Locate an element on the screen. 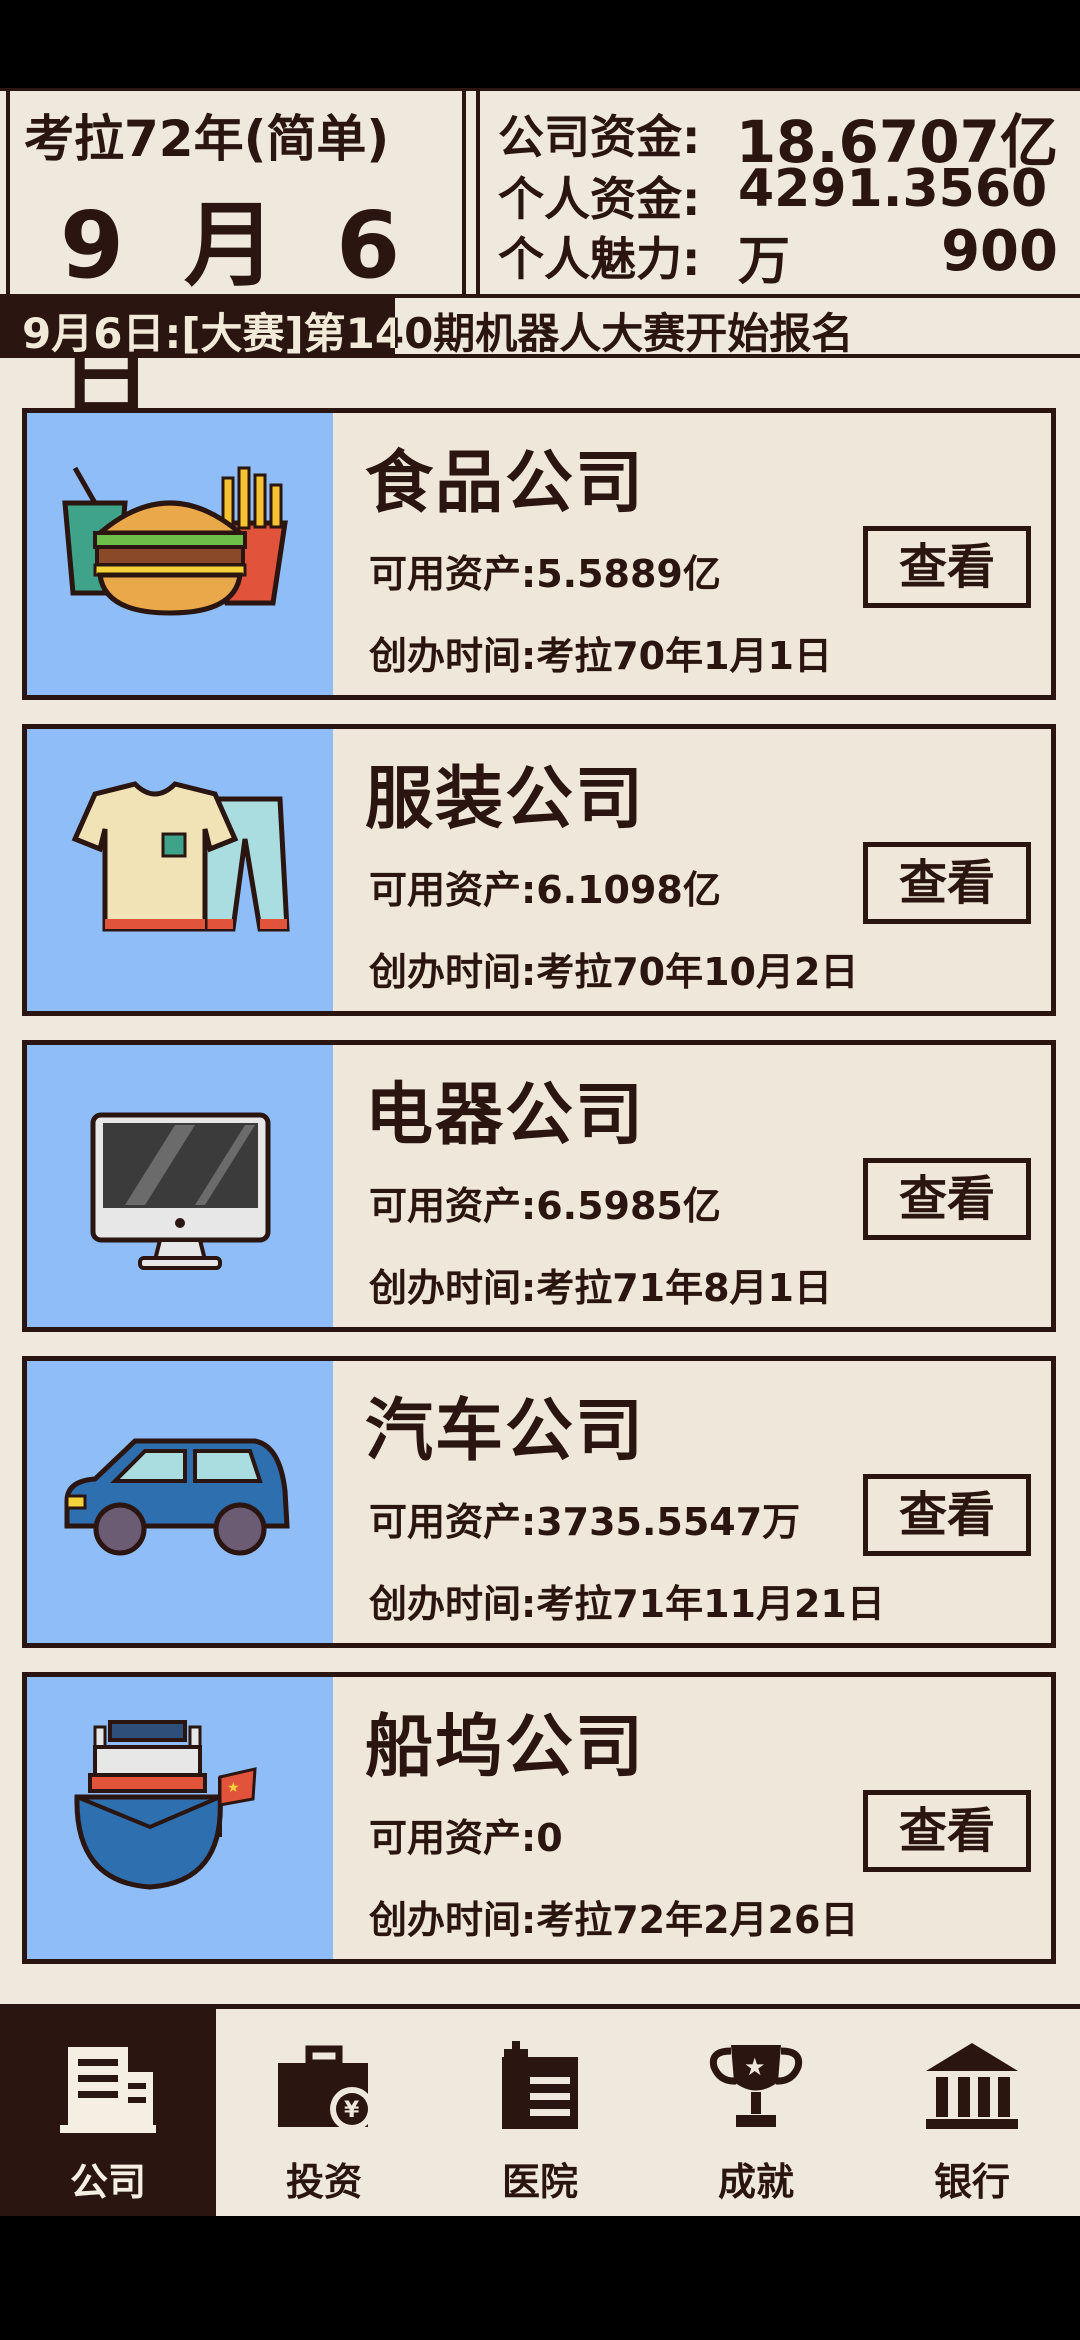 This screenshot has width=1080, height=2340. burger-fries-icon is located at coordinates (175, 541).